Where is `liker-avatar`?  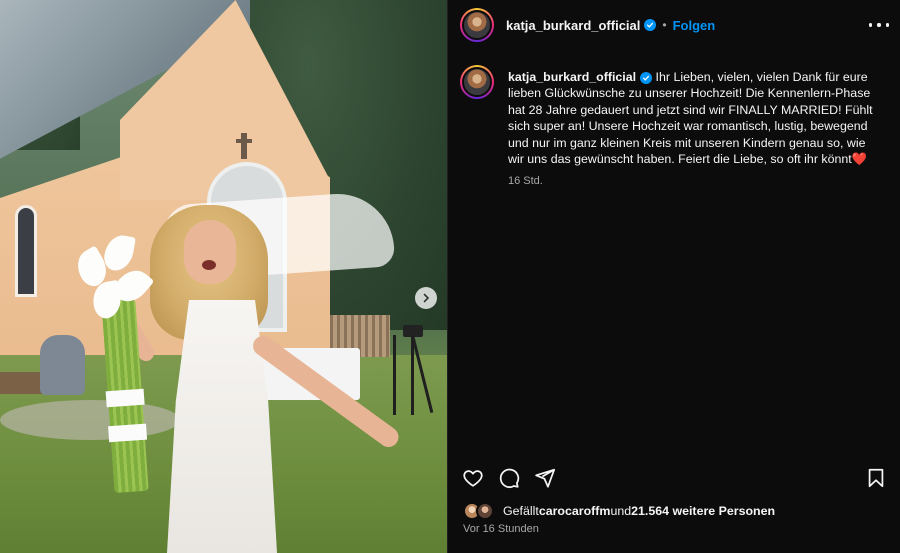 liker-avatar is located at coordinates (485, 511).